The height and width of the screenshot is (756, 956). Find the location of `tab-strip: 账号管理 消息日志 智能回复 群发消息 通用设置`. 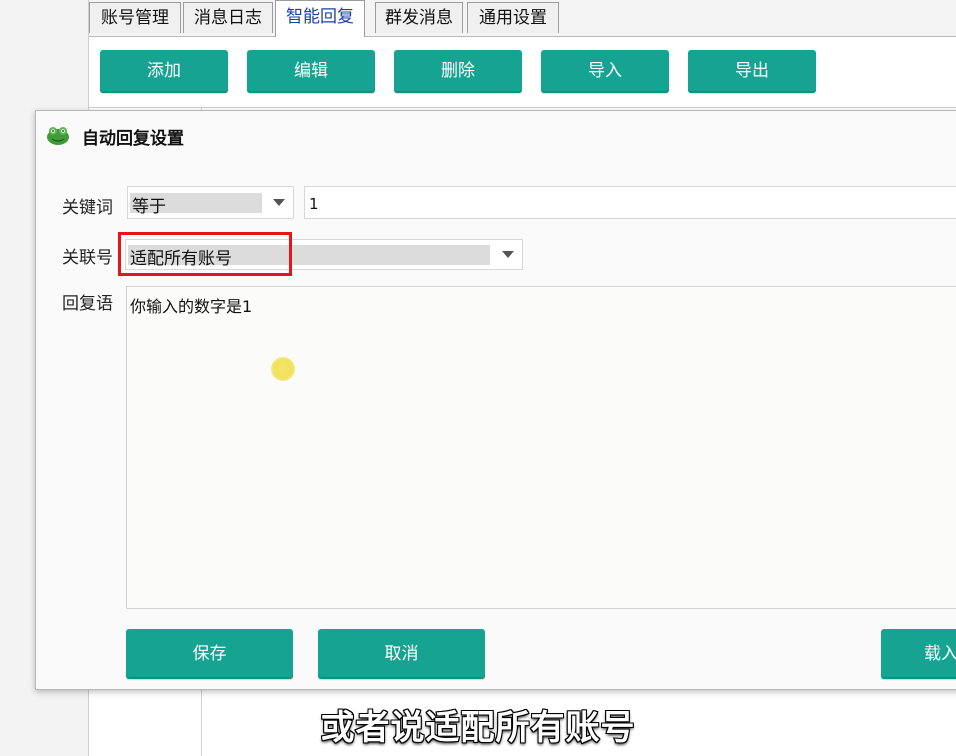

tab-strip: 账号管理 消息日志 智能回复 群发消息 通用设置 is located at coordinates (522, 18).